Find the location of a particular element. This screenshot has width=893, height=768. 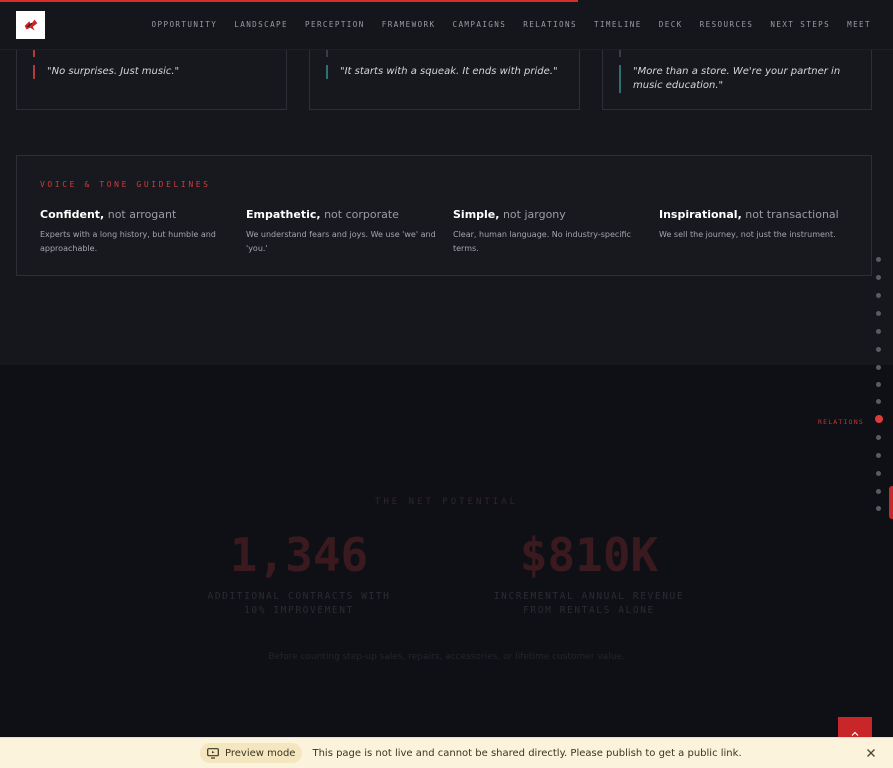

caption-line: FROM RENTALS ALONE is located at coordinates (589, 610).